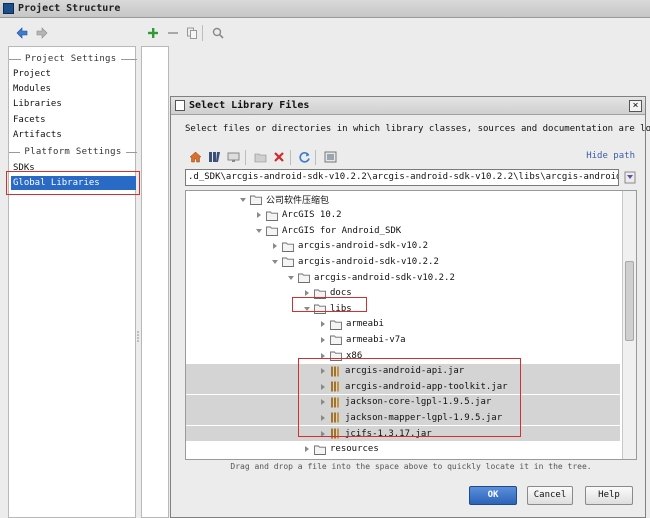 This screenshot has height=518, width=650. Describe the element at coordinates (218, 33) in the screenshot. I see `magnifier-icon` at that location.